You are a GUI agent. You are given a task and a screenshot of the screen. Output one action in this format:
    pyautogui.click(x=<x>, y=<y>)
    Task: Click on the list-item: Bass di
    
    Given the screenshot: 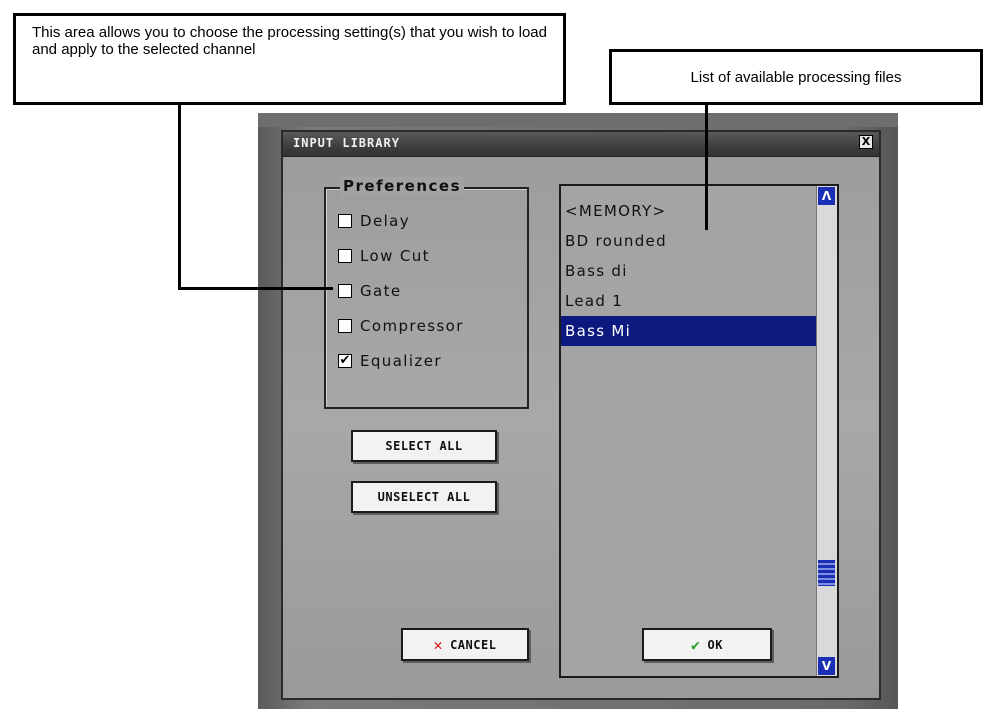 What is the action you would take?
    pyautogui.click(x=690, y=271)
    